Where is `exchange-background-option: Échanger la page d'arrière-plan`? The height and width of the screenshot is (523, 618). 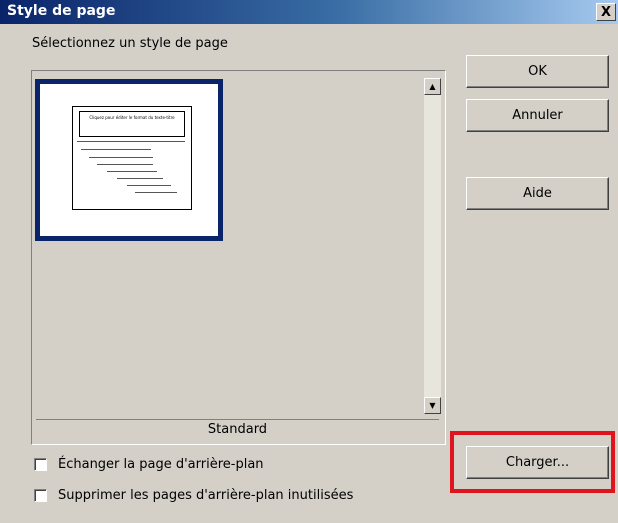 exchange-background-option: Échanger la page d'arrière-plan is located at coordinates (149, 464).